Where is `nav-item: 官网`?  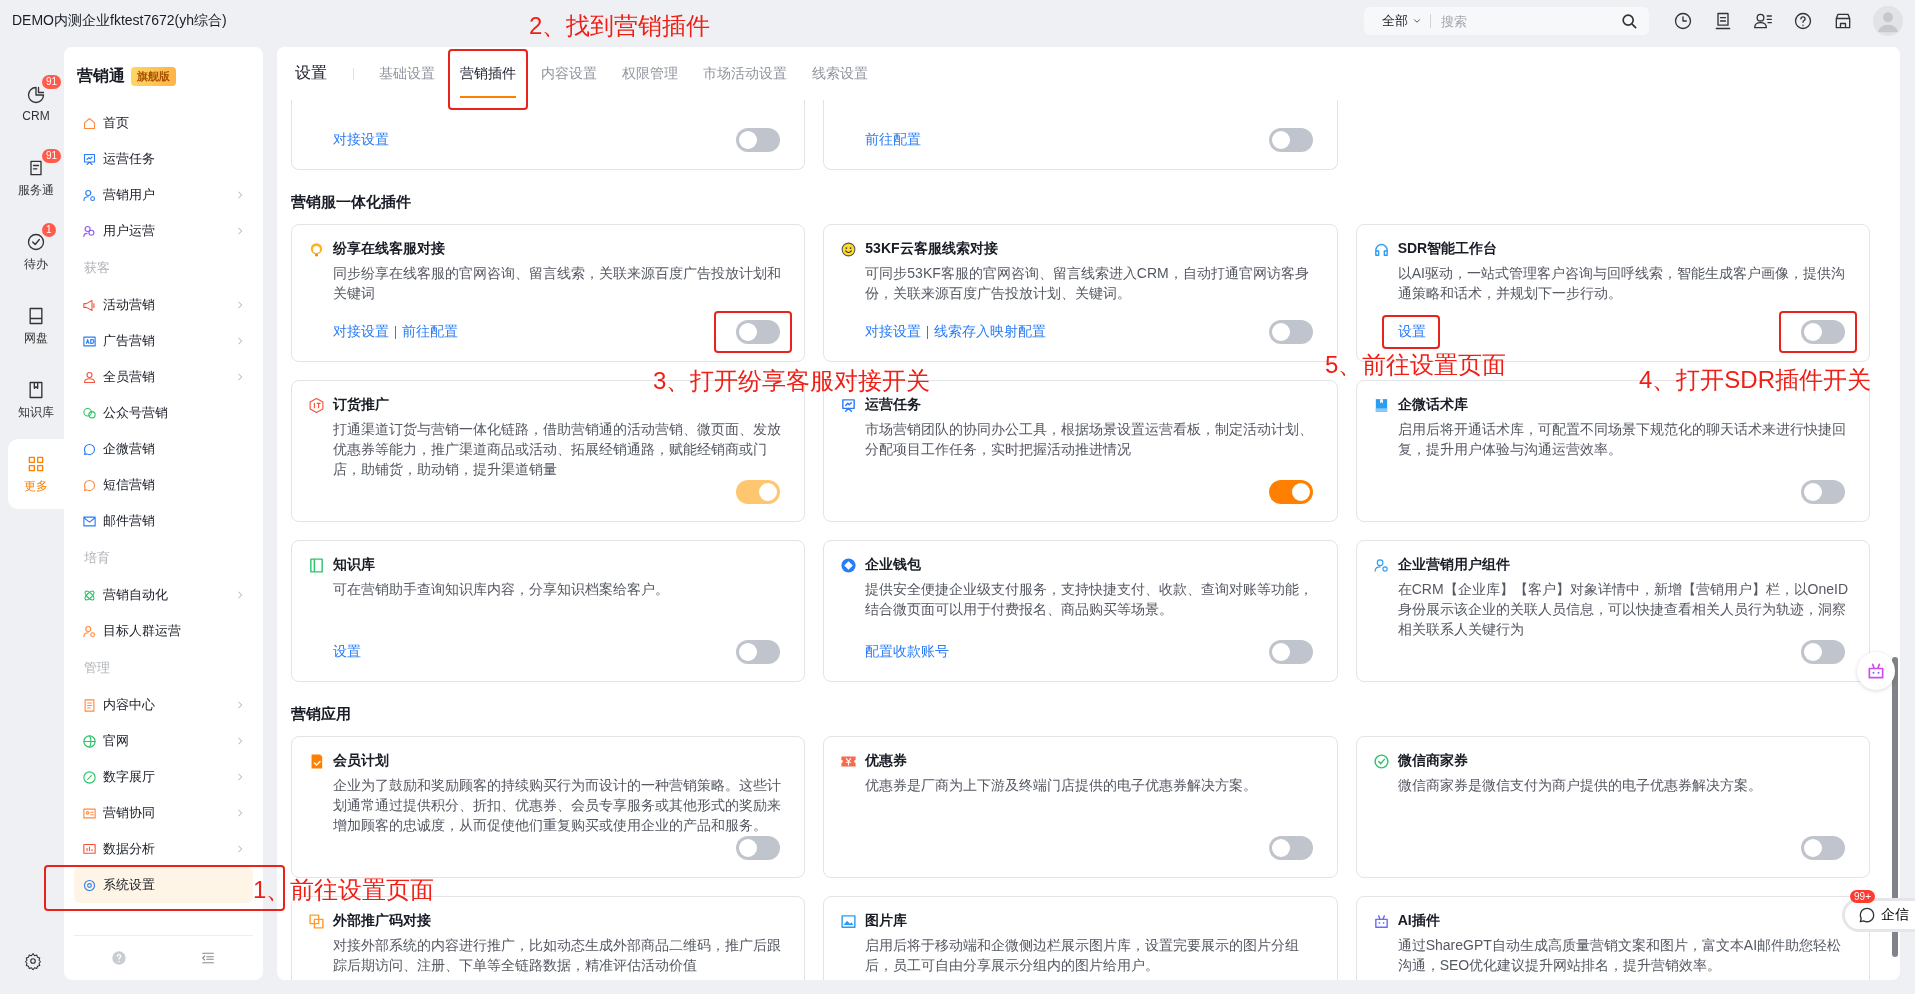 nav-item: 官网 is located at coordinates (163, 741).